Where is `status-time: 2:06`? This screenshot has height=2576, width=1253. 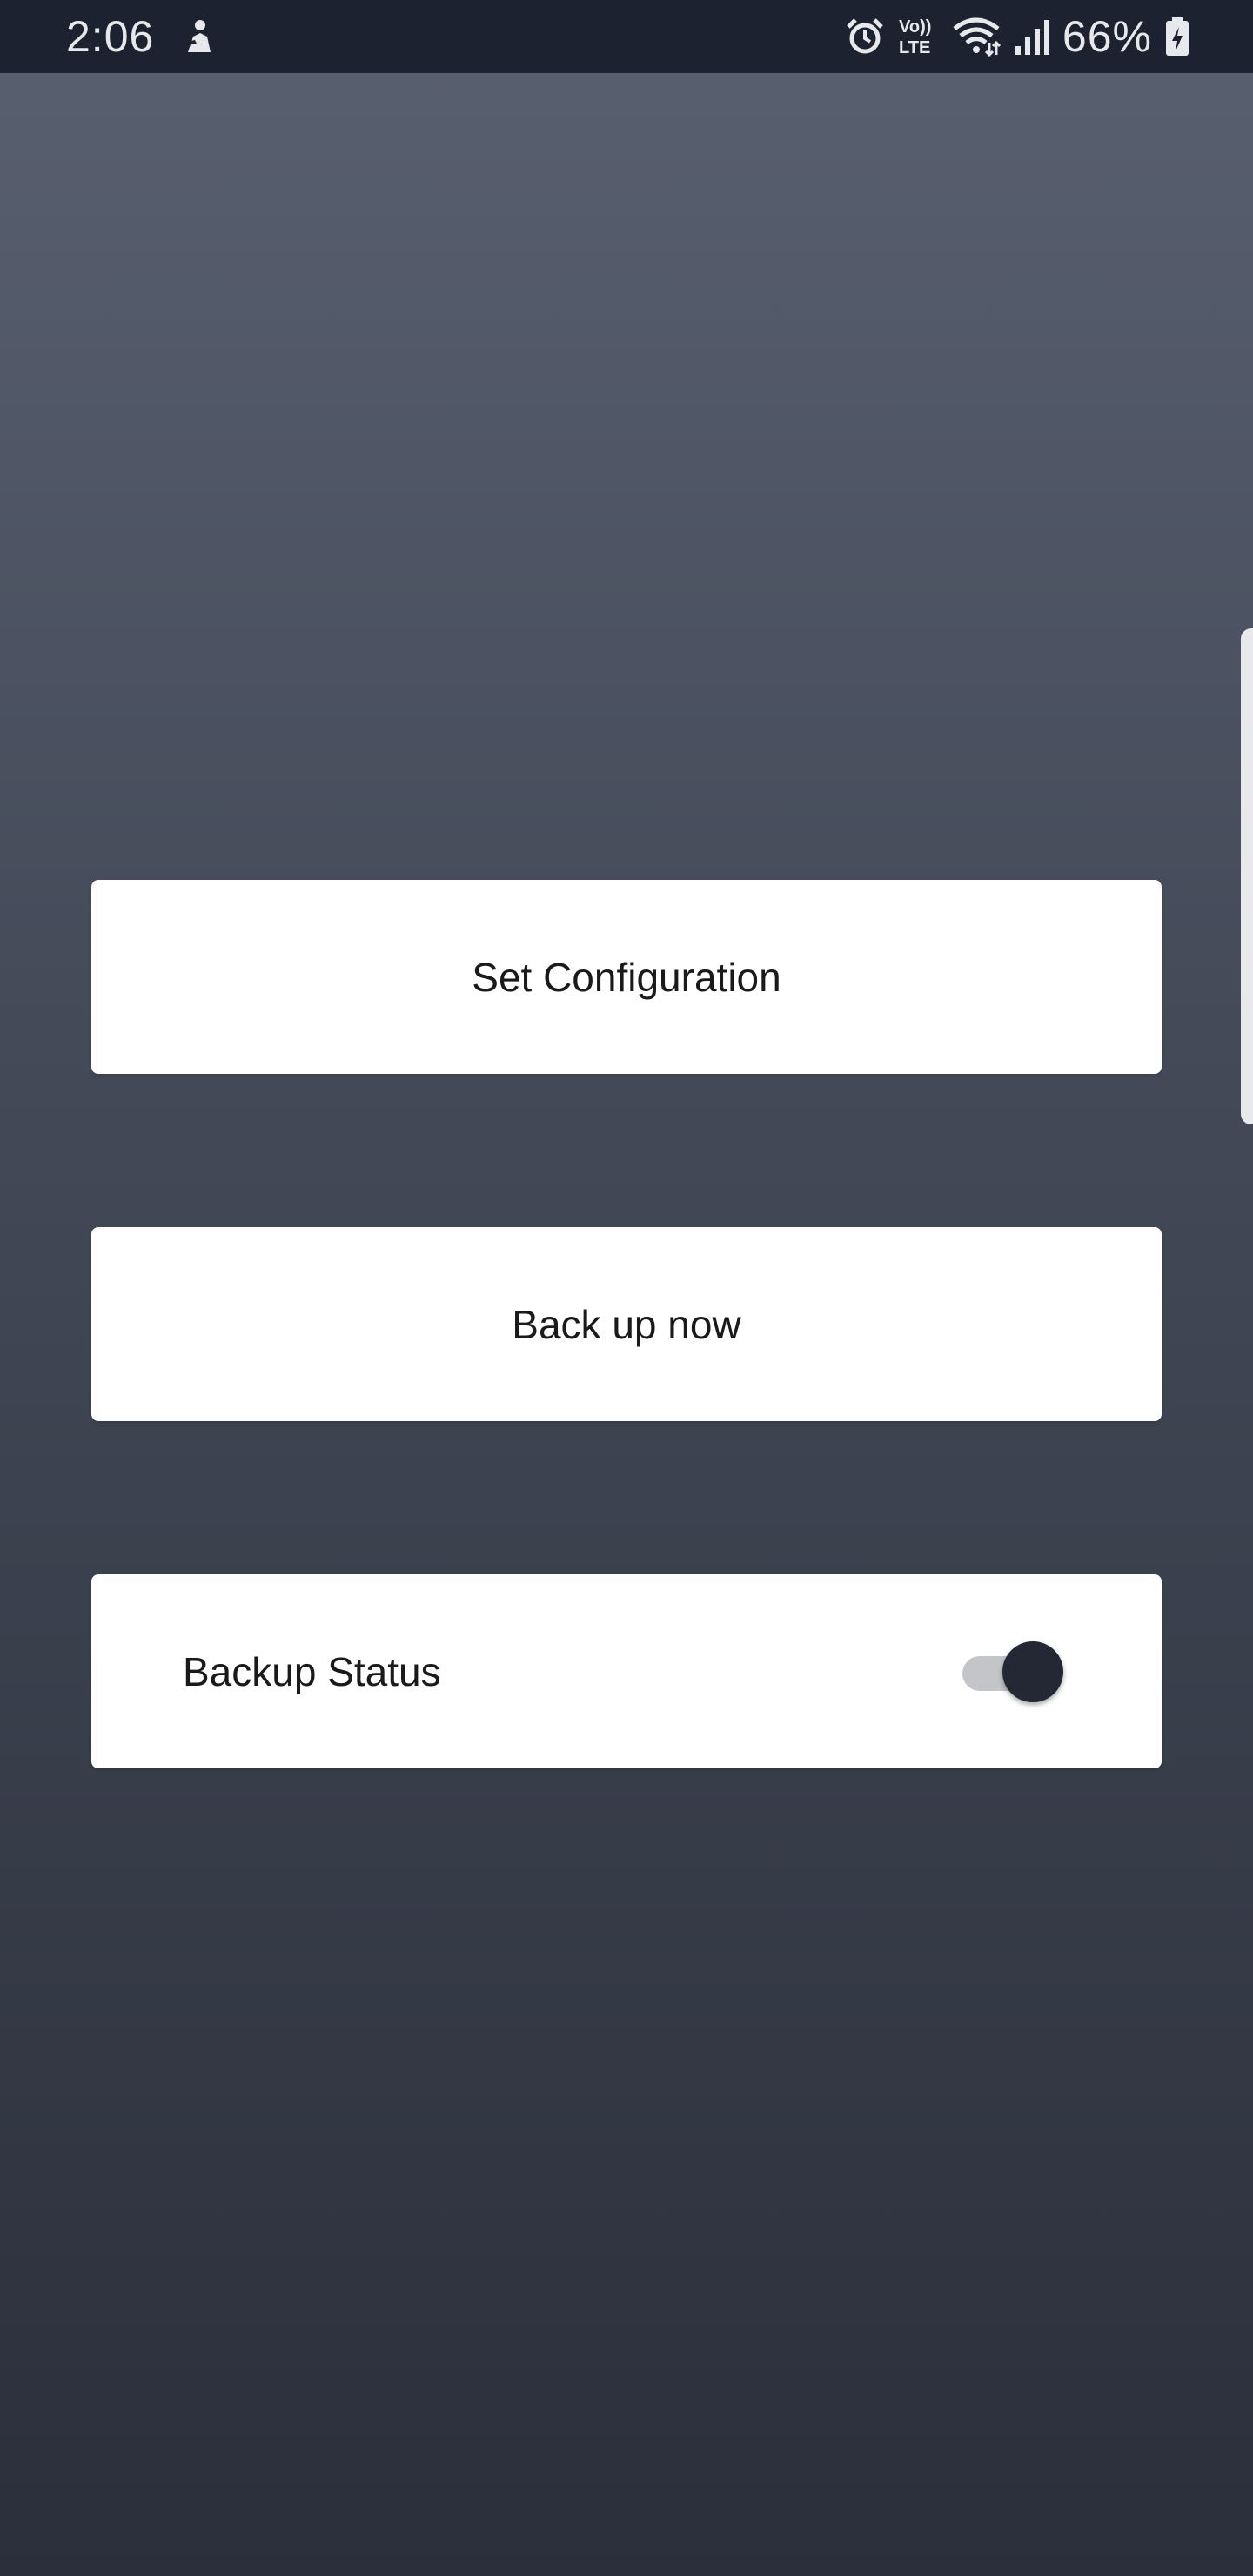 status-time: 2:06 is located at coordinates (110, 37).